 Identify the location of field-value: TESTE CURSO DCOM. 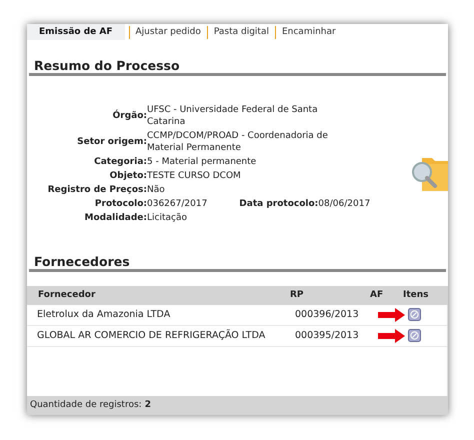
(194, 176).